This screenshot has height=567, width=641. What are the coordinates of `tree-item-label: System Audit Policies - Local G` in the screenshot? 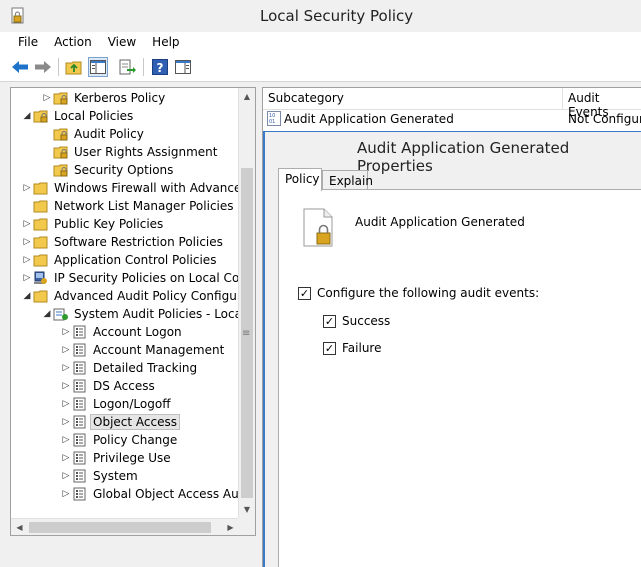 It's located at (165, 314).